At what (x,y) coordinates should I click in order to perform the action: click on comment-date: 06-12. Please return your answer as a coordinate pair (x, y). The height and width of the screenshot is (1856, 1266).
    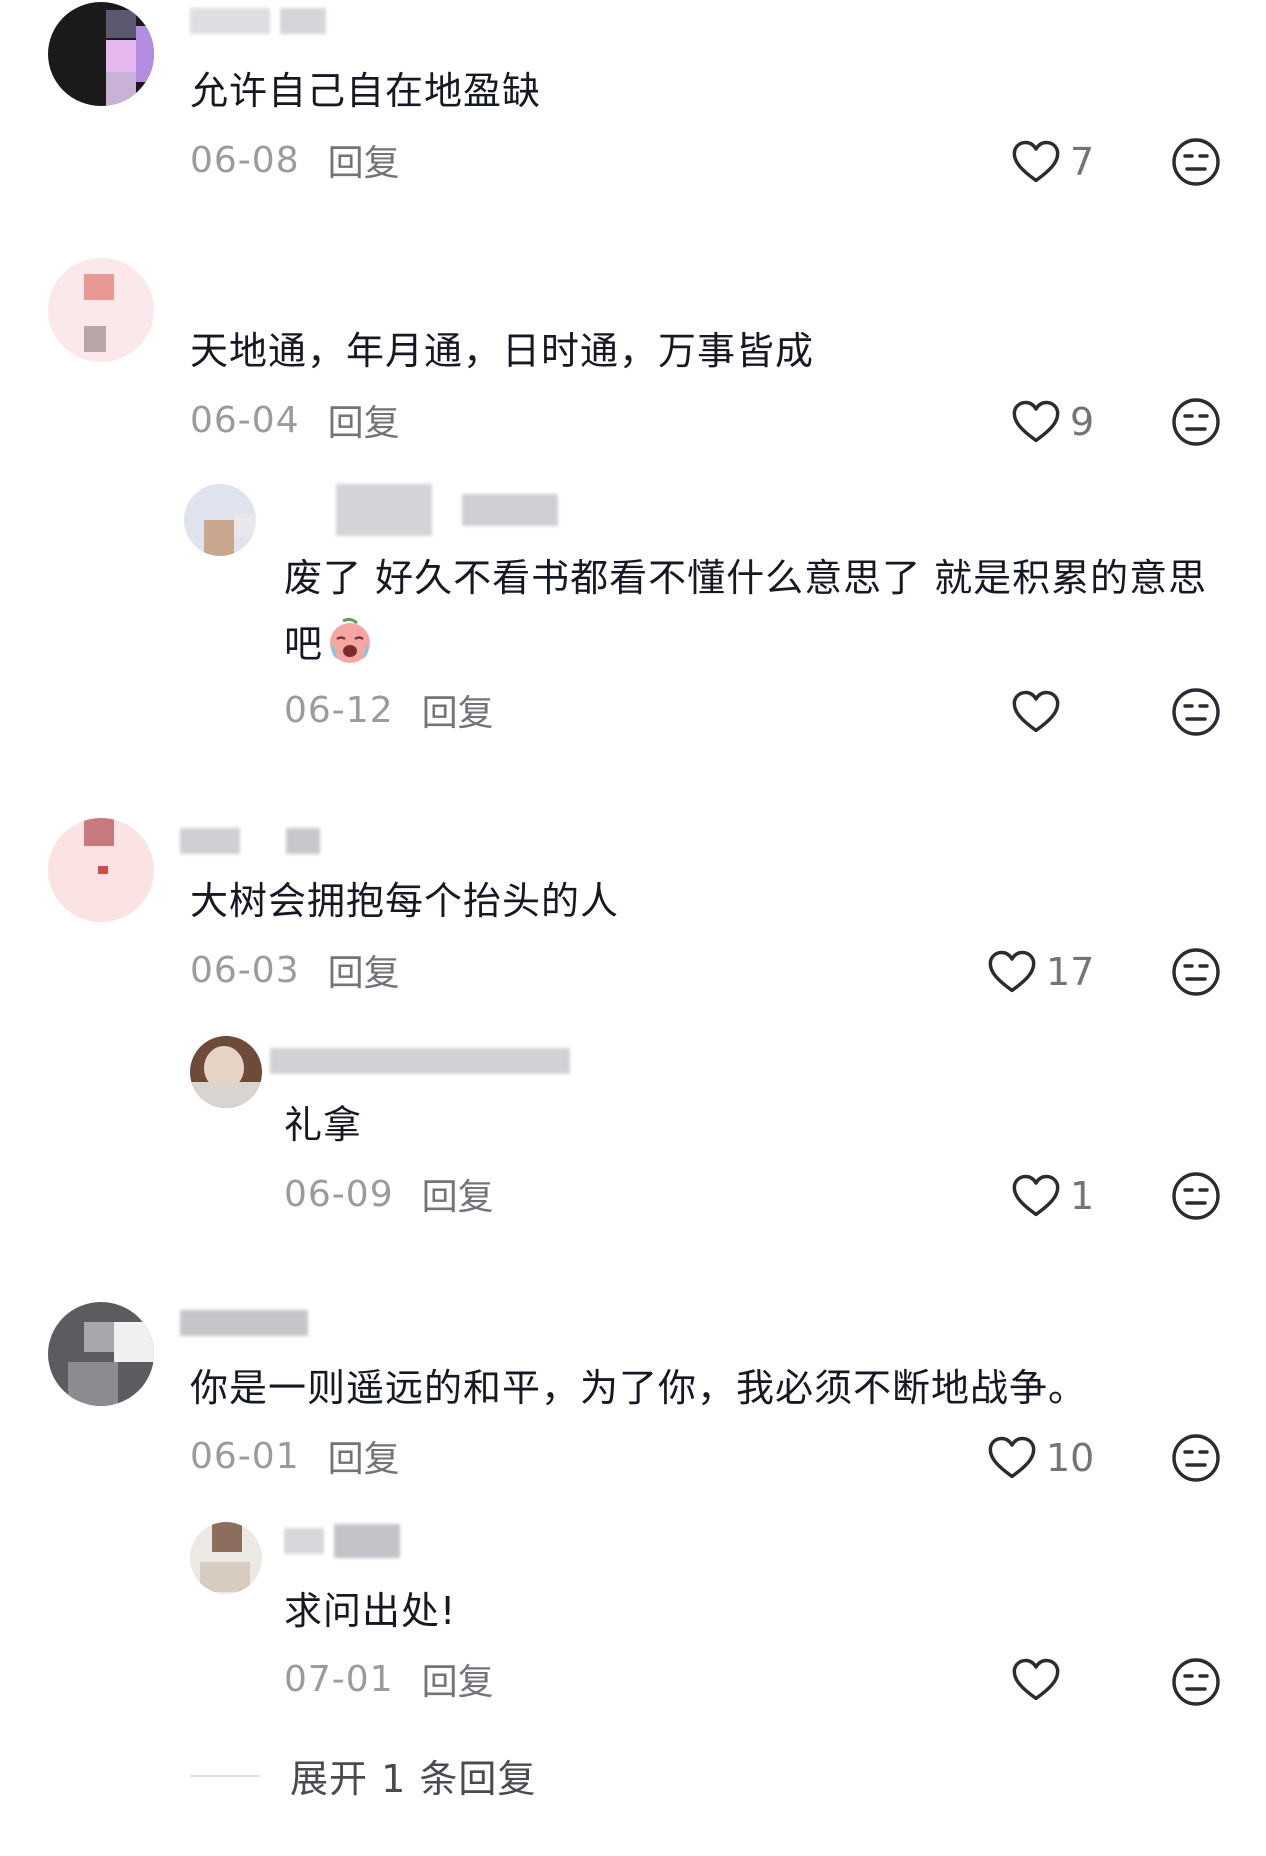
    Looking at the image, I should click on (339, 710).